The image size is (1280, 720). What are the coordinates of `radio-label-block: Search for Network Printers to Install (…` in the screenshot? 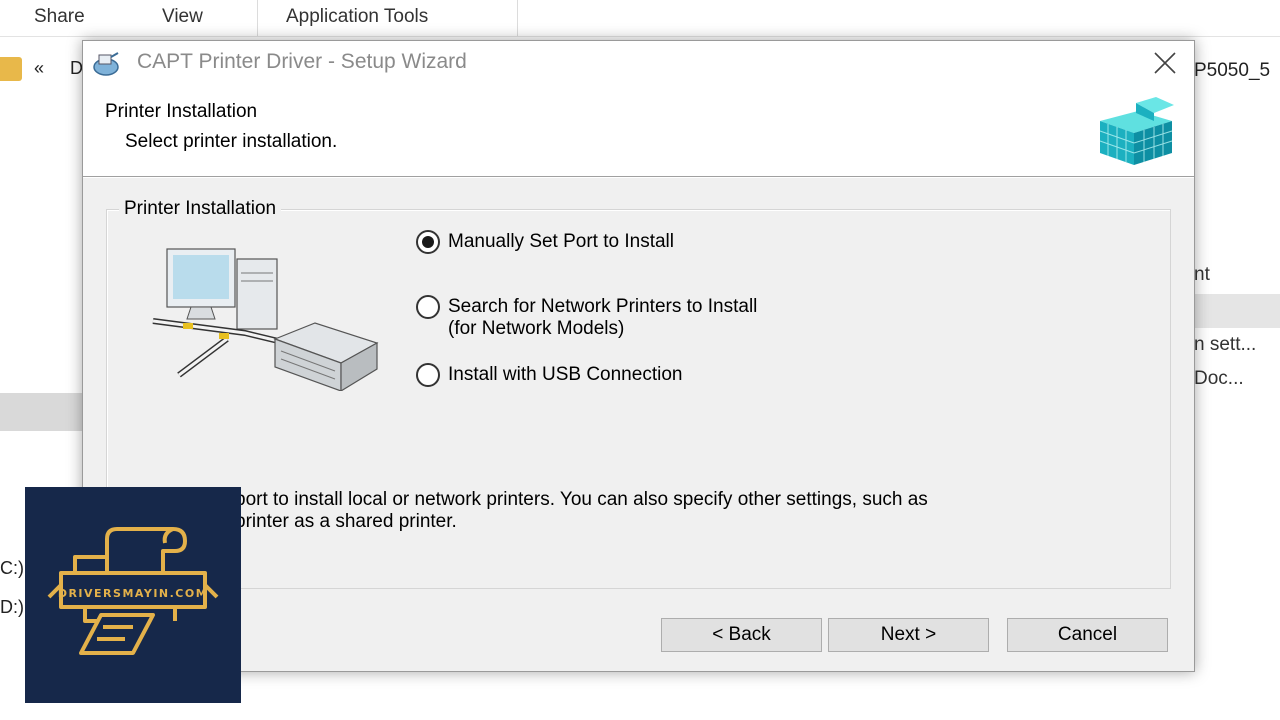 It's located at (602, 318).